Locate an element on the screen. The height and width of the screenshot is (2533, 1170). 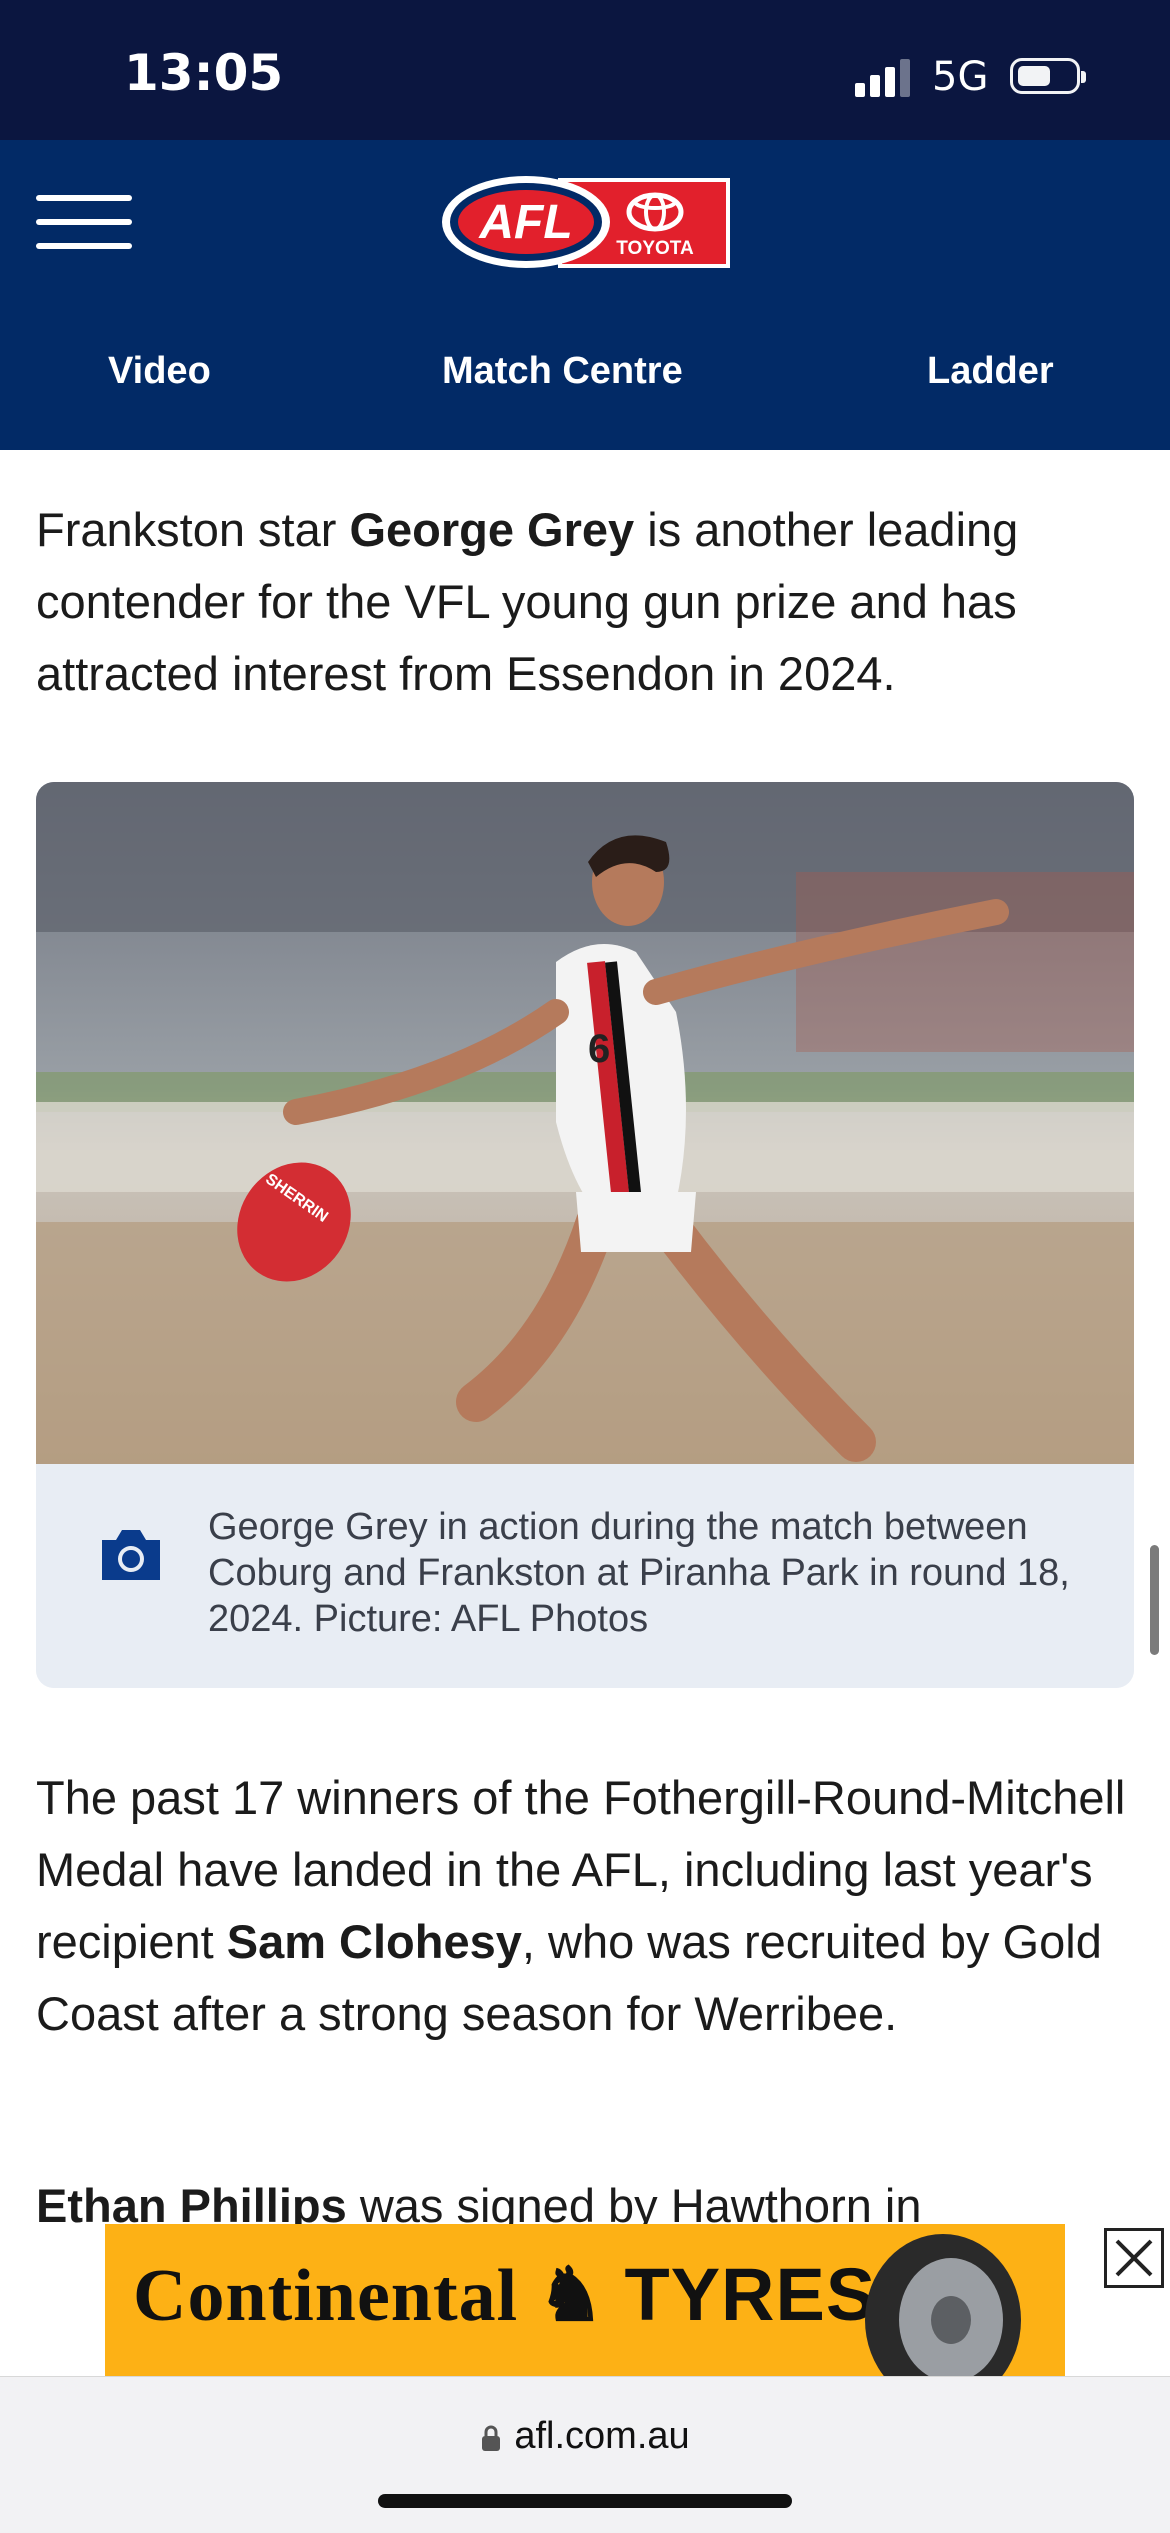
logo-sponsor-text: TOYOTA is located at coordinates (655, 248).